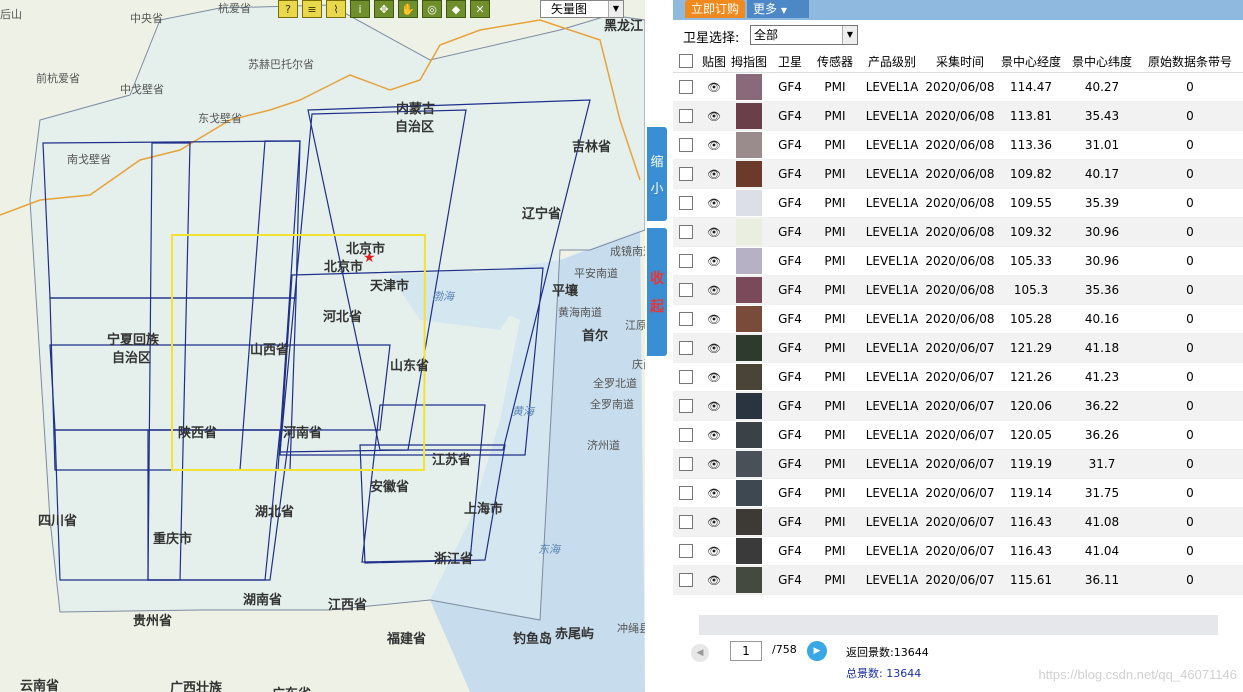 The height and width of the screenshot is (692, 1243). I want to click on select-all-checkbox, so click(686, 61).